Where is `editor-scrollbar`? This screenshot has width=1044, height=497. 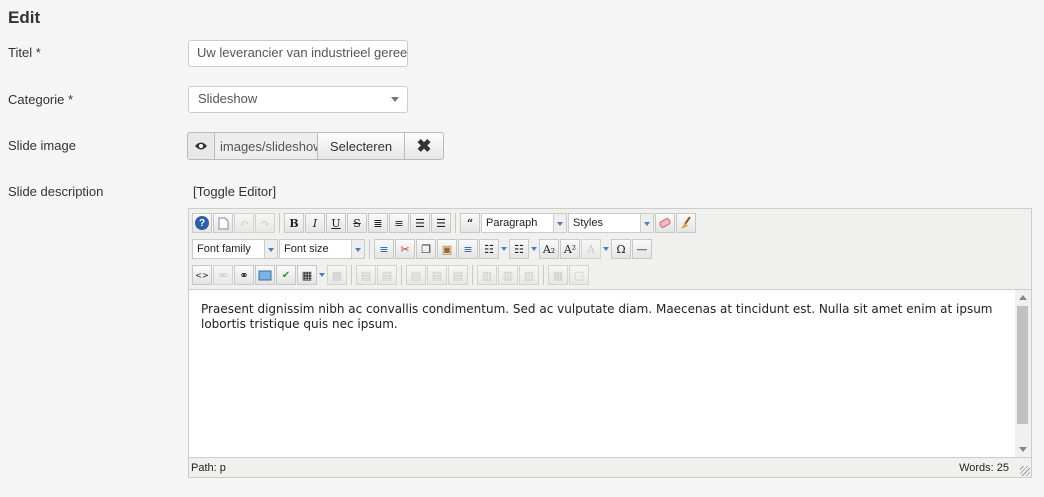 editor-scrollbar is located at coordinates (1023, 373).